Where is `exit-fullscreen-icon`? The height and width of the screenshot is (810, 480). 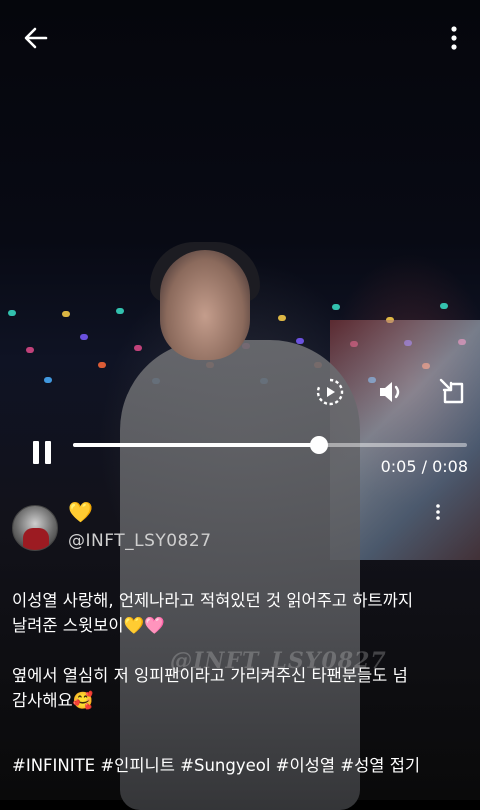 exit-fullscreen-icon is located at coordinates (451, 391).